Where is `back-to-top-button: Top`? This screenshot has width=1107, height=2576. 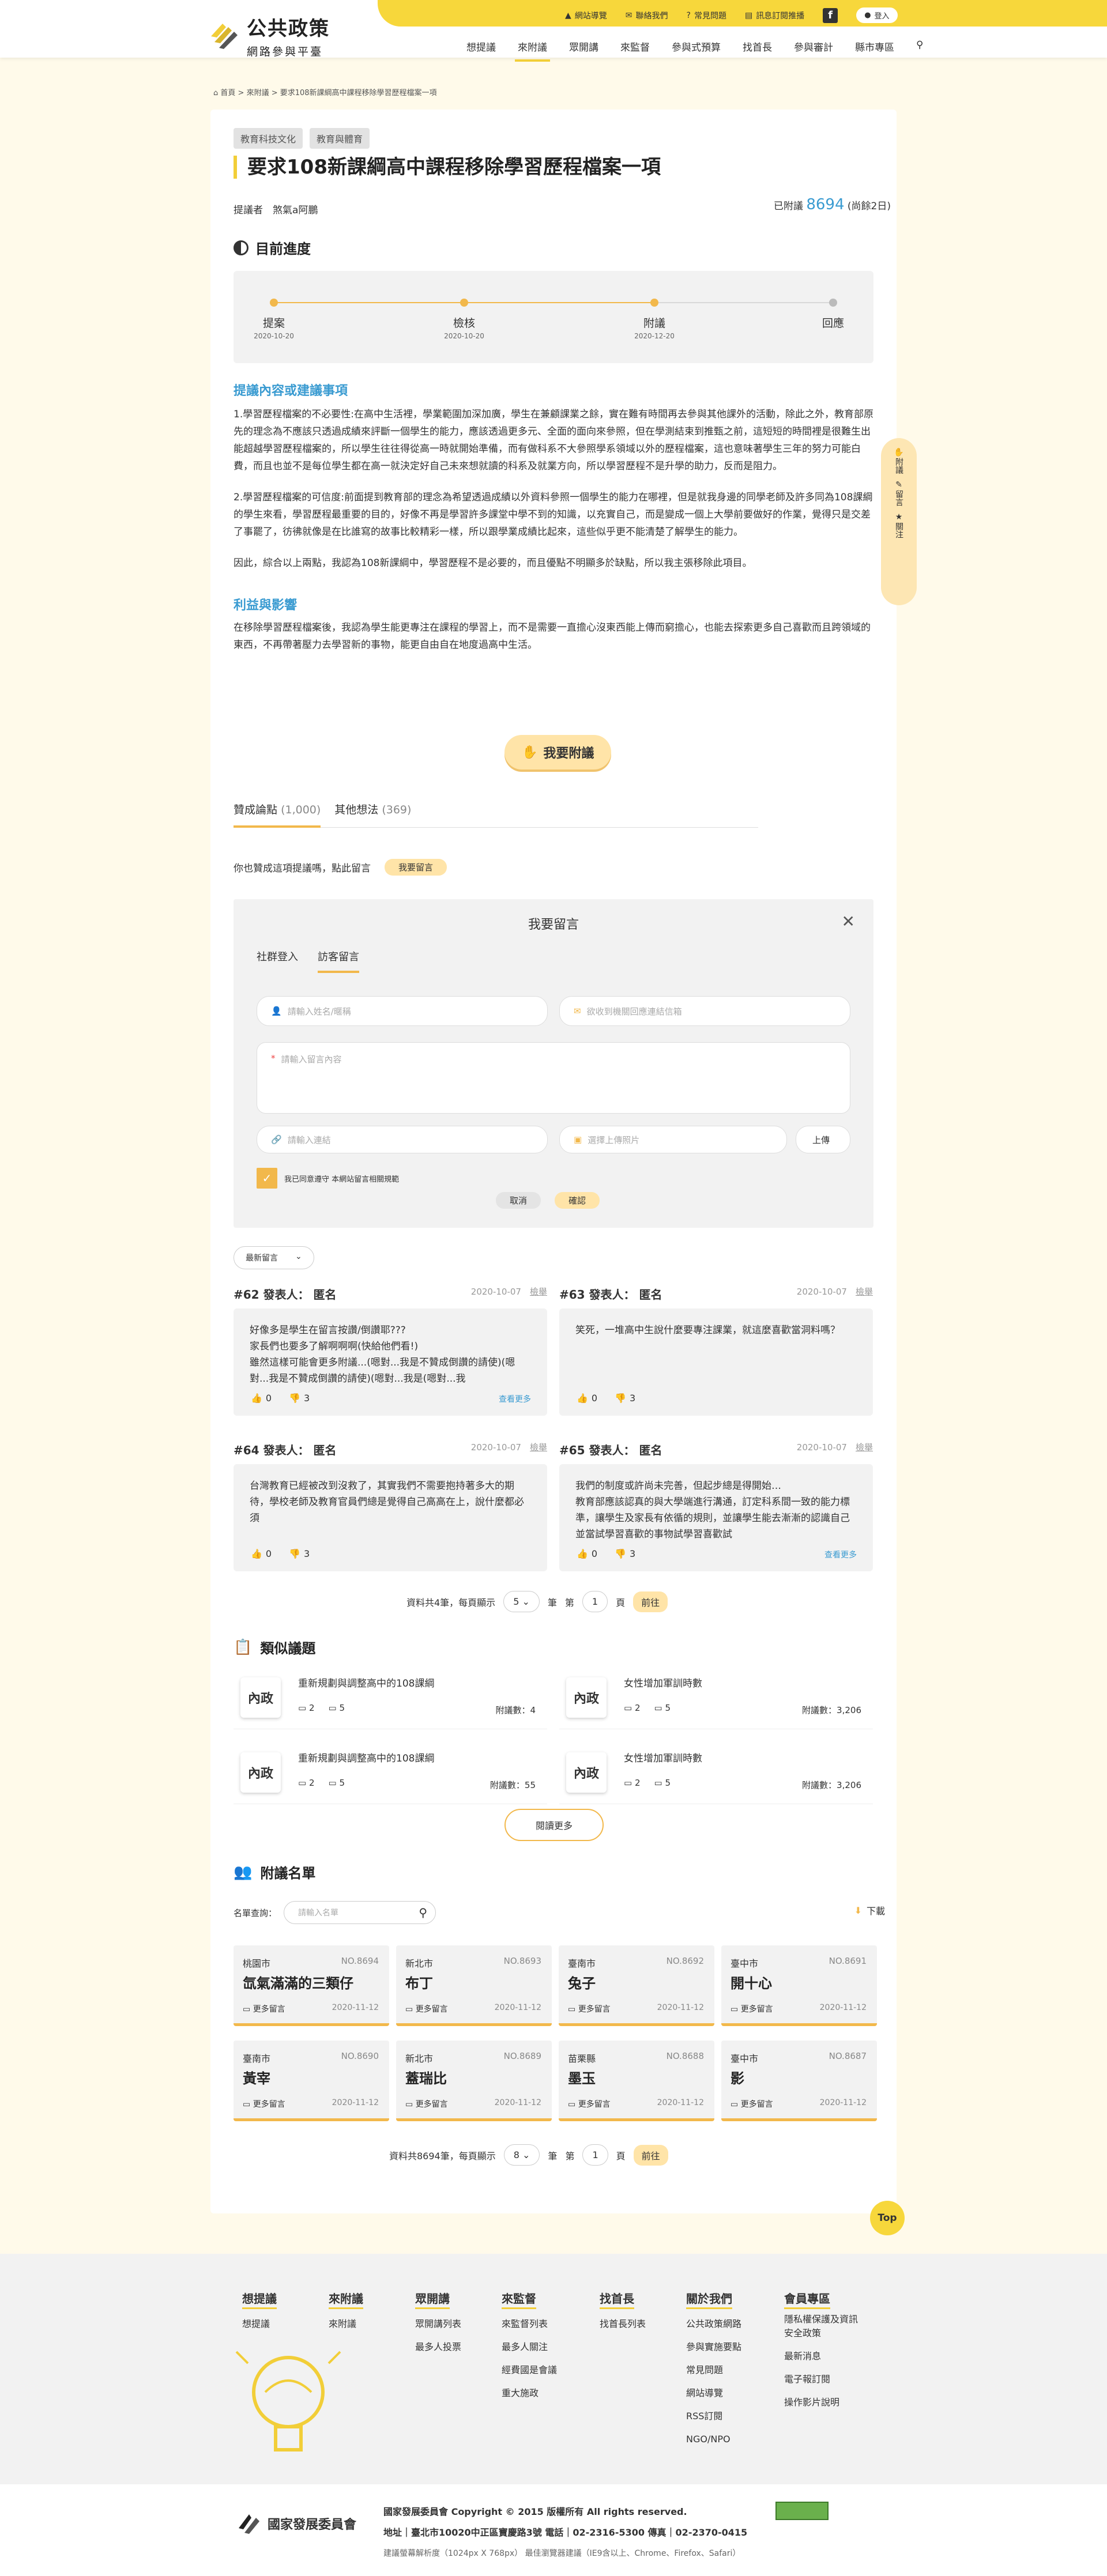
back-to-top-button: Top is located at coordinates (887, 2218).